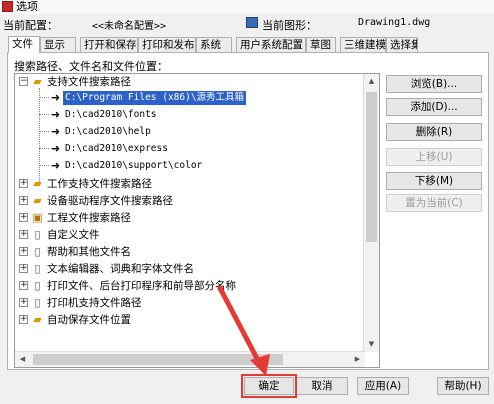 This screenshot has width=494, height=404. Describe the element at coordinates (141, 286) in the screenshot. I see `tree-item-label: 打印文件、后台打印程序和前导部分名称` at that location.